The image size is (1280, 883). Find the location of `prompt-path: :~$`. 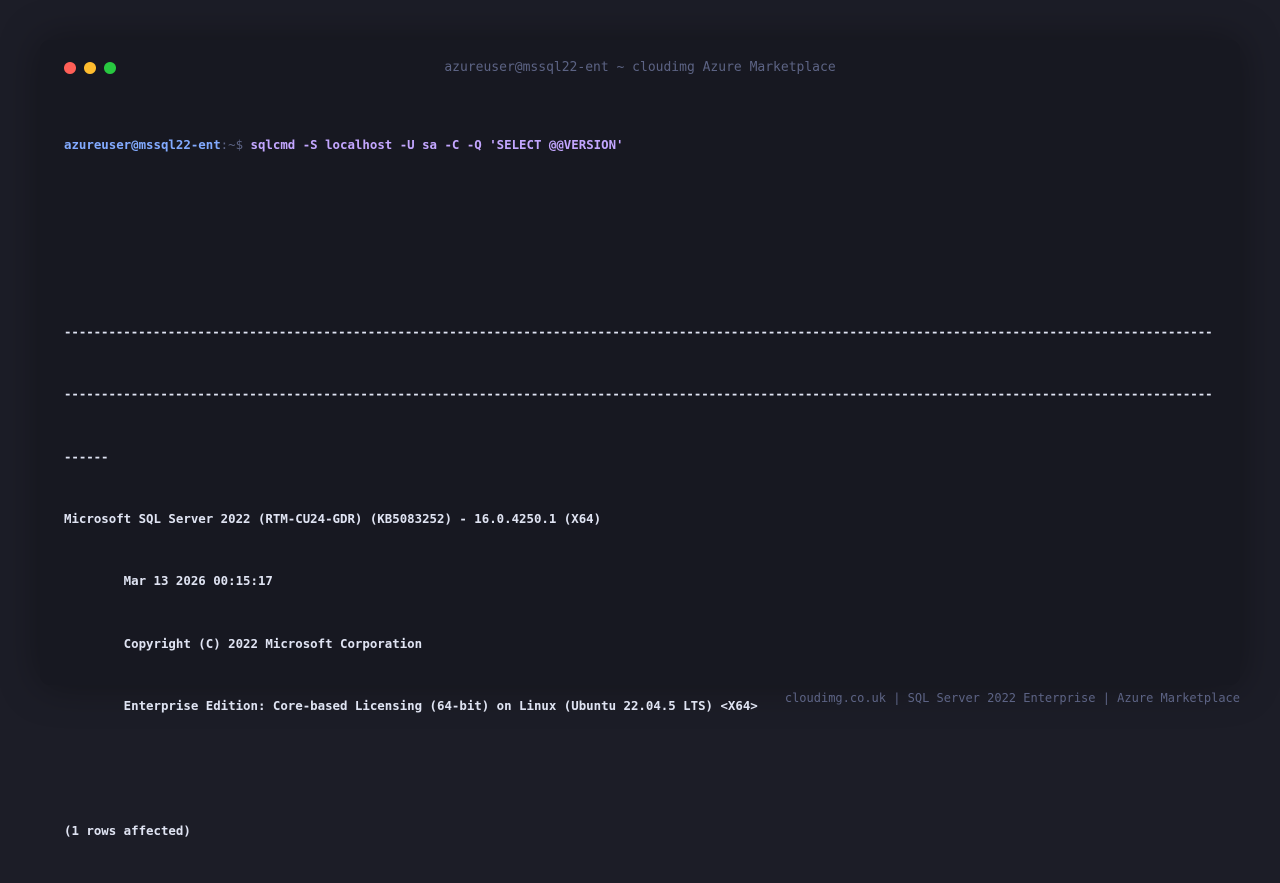

prompt-path: :~$ is located at coordinates (236, 144).